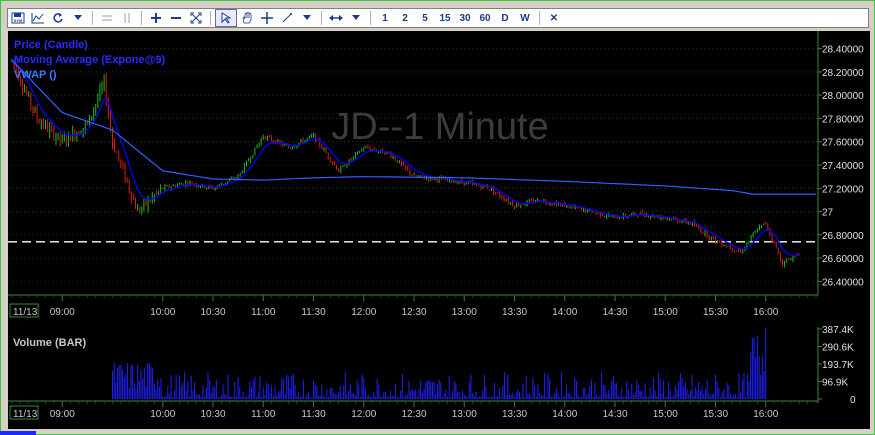  I want to click on volume-tick-label: 193.7K, so click(838, 365).